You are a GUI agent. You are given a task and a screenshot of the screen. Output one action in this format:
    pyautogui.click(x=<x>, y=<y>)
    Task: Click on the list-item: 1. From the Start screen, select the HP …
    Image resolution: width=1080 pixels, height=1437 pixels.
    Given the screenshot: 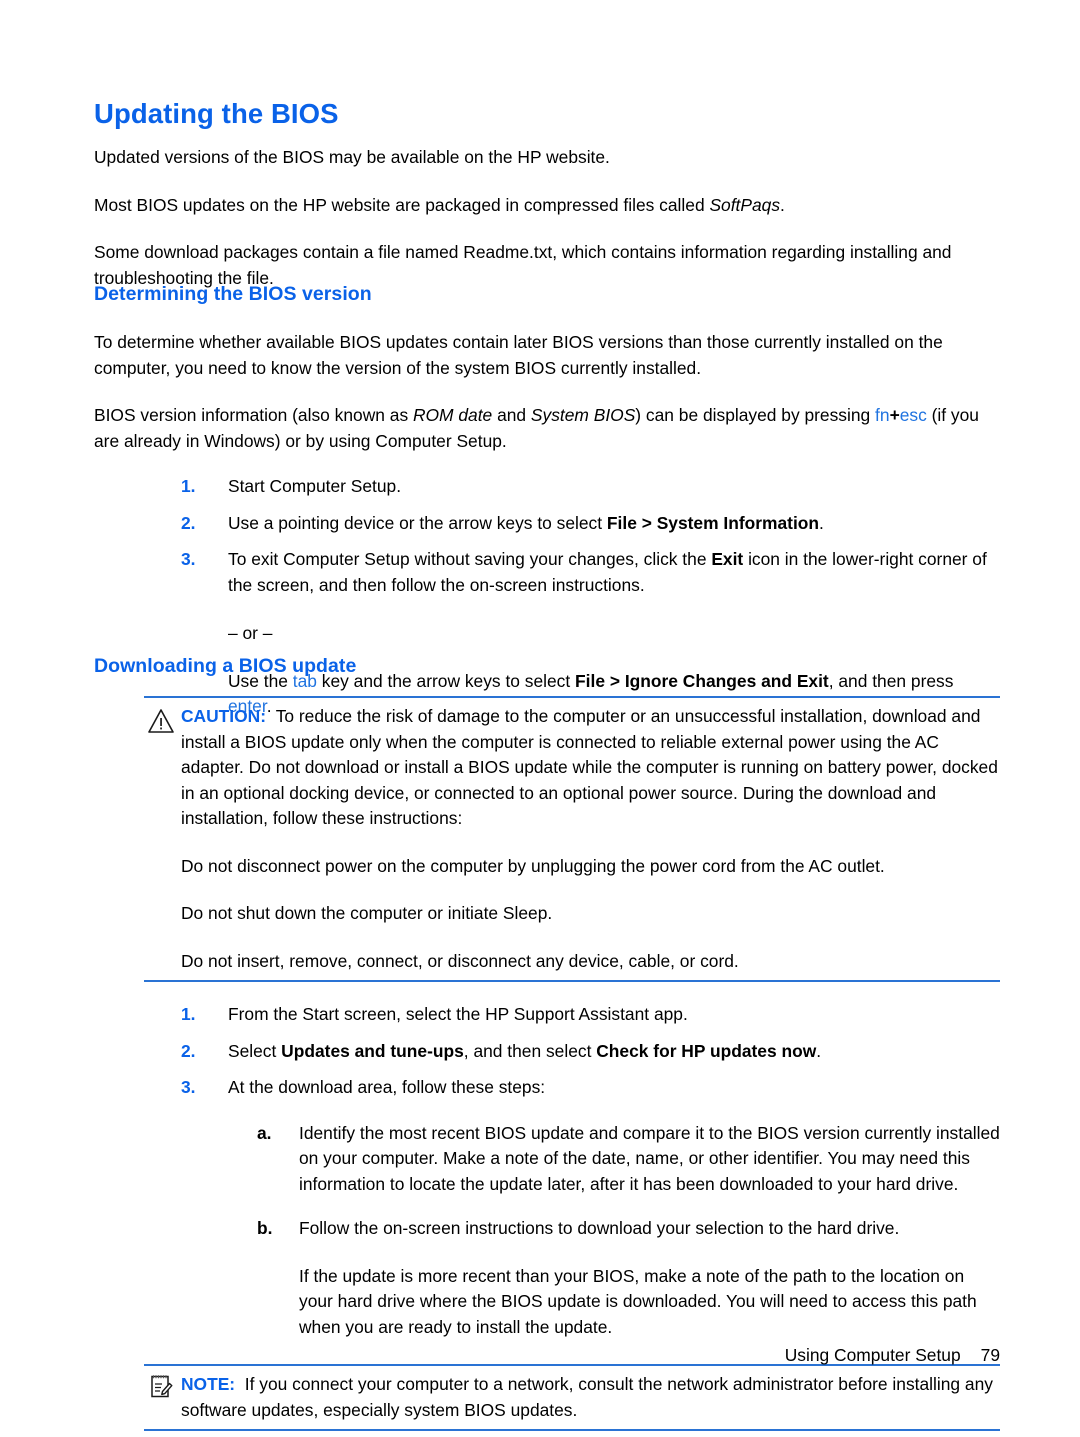 What is the action you would take?
    pyautogui.click(x=590, y=1015)
    